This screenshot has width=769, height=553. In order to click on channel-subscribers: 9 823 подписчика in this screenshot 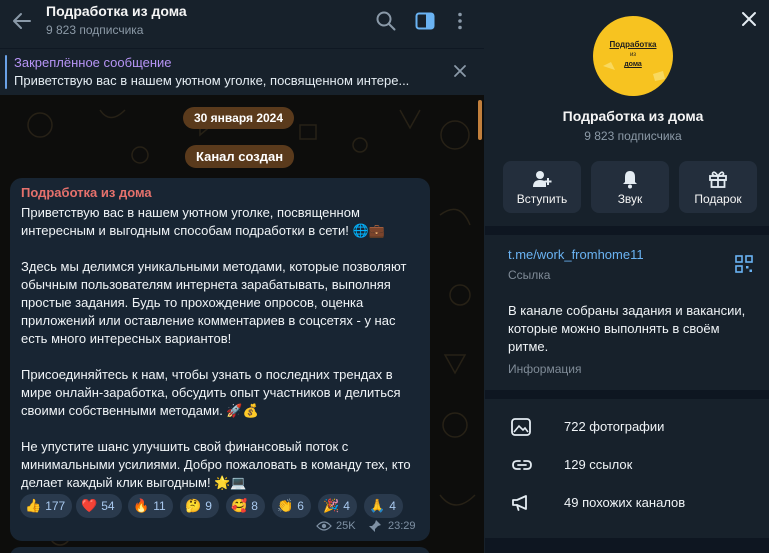, I will do `click(633, 136)`.